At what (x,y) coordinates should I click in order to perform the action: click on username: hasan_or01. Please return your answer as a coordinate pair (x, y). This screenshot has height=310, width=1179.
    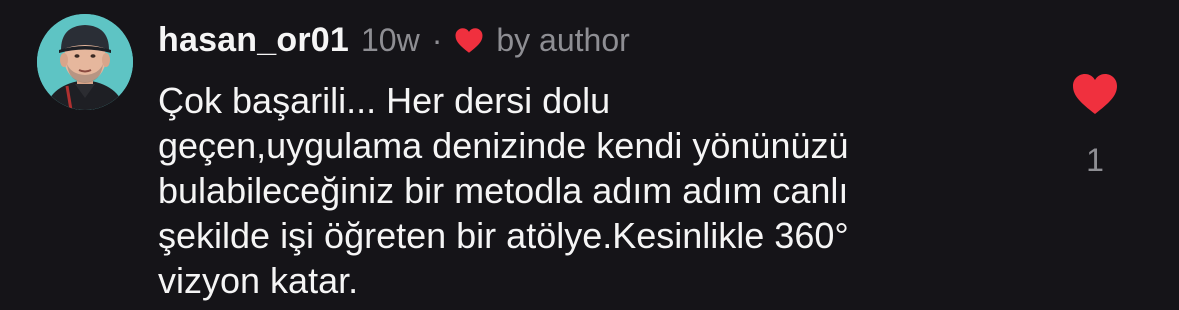
    Looking at the image, I should click on (253, 40).